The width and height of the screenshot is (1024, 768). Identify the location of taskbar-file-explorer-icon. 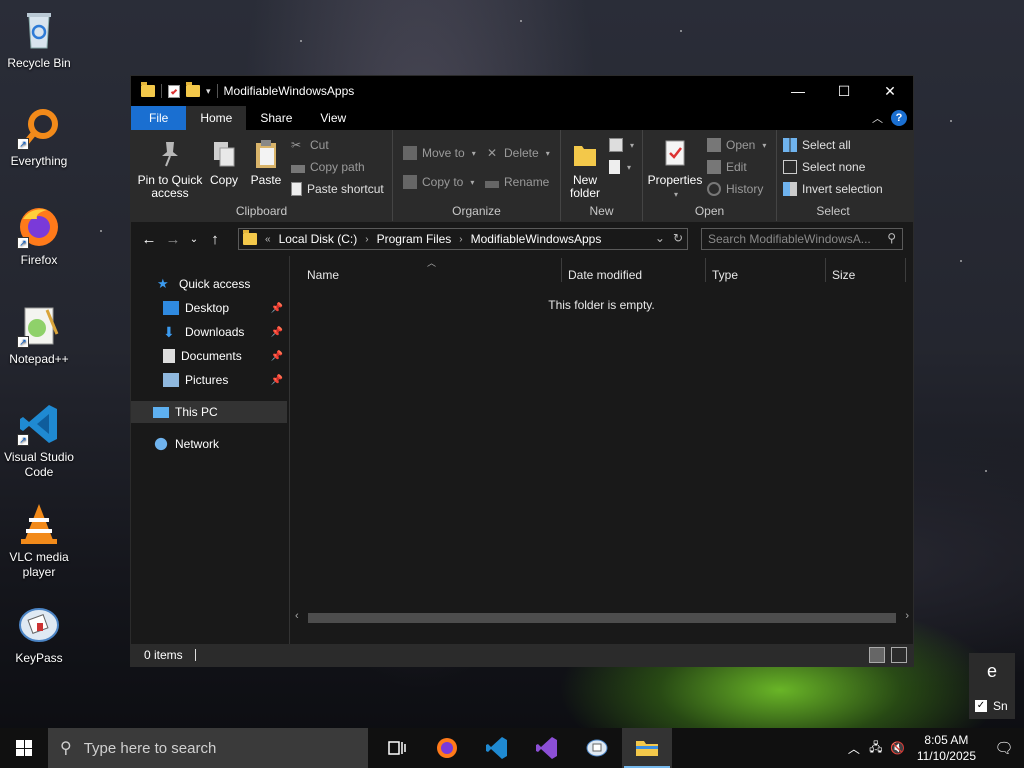
(647, 748).